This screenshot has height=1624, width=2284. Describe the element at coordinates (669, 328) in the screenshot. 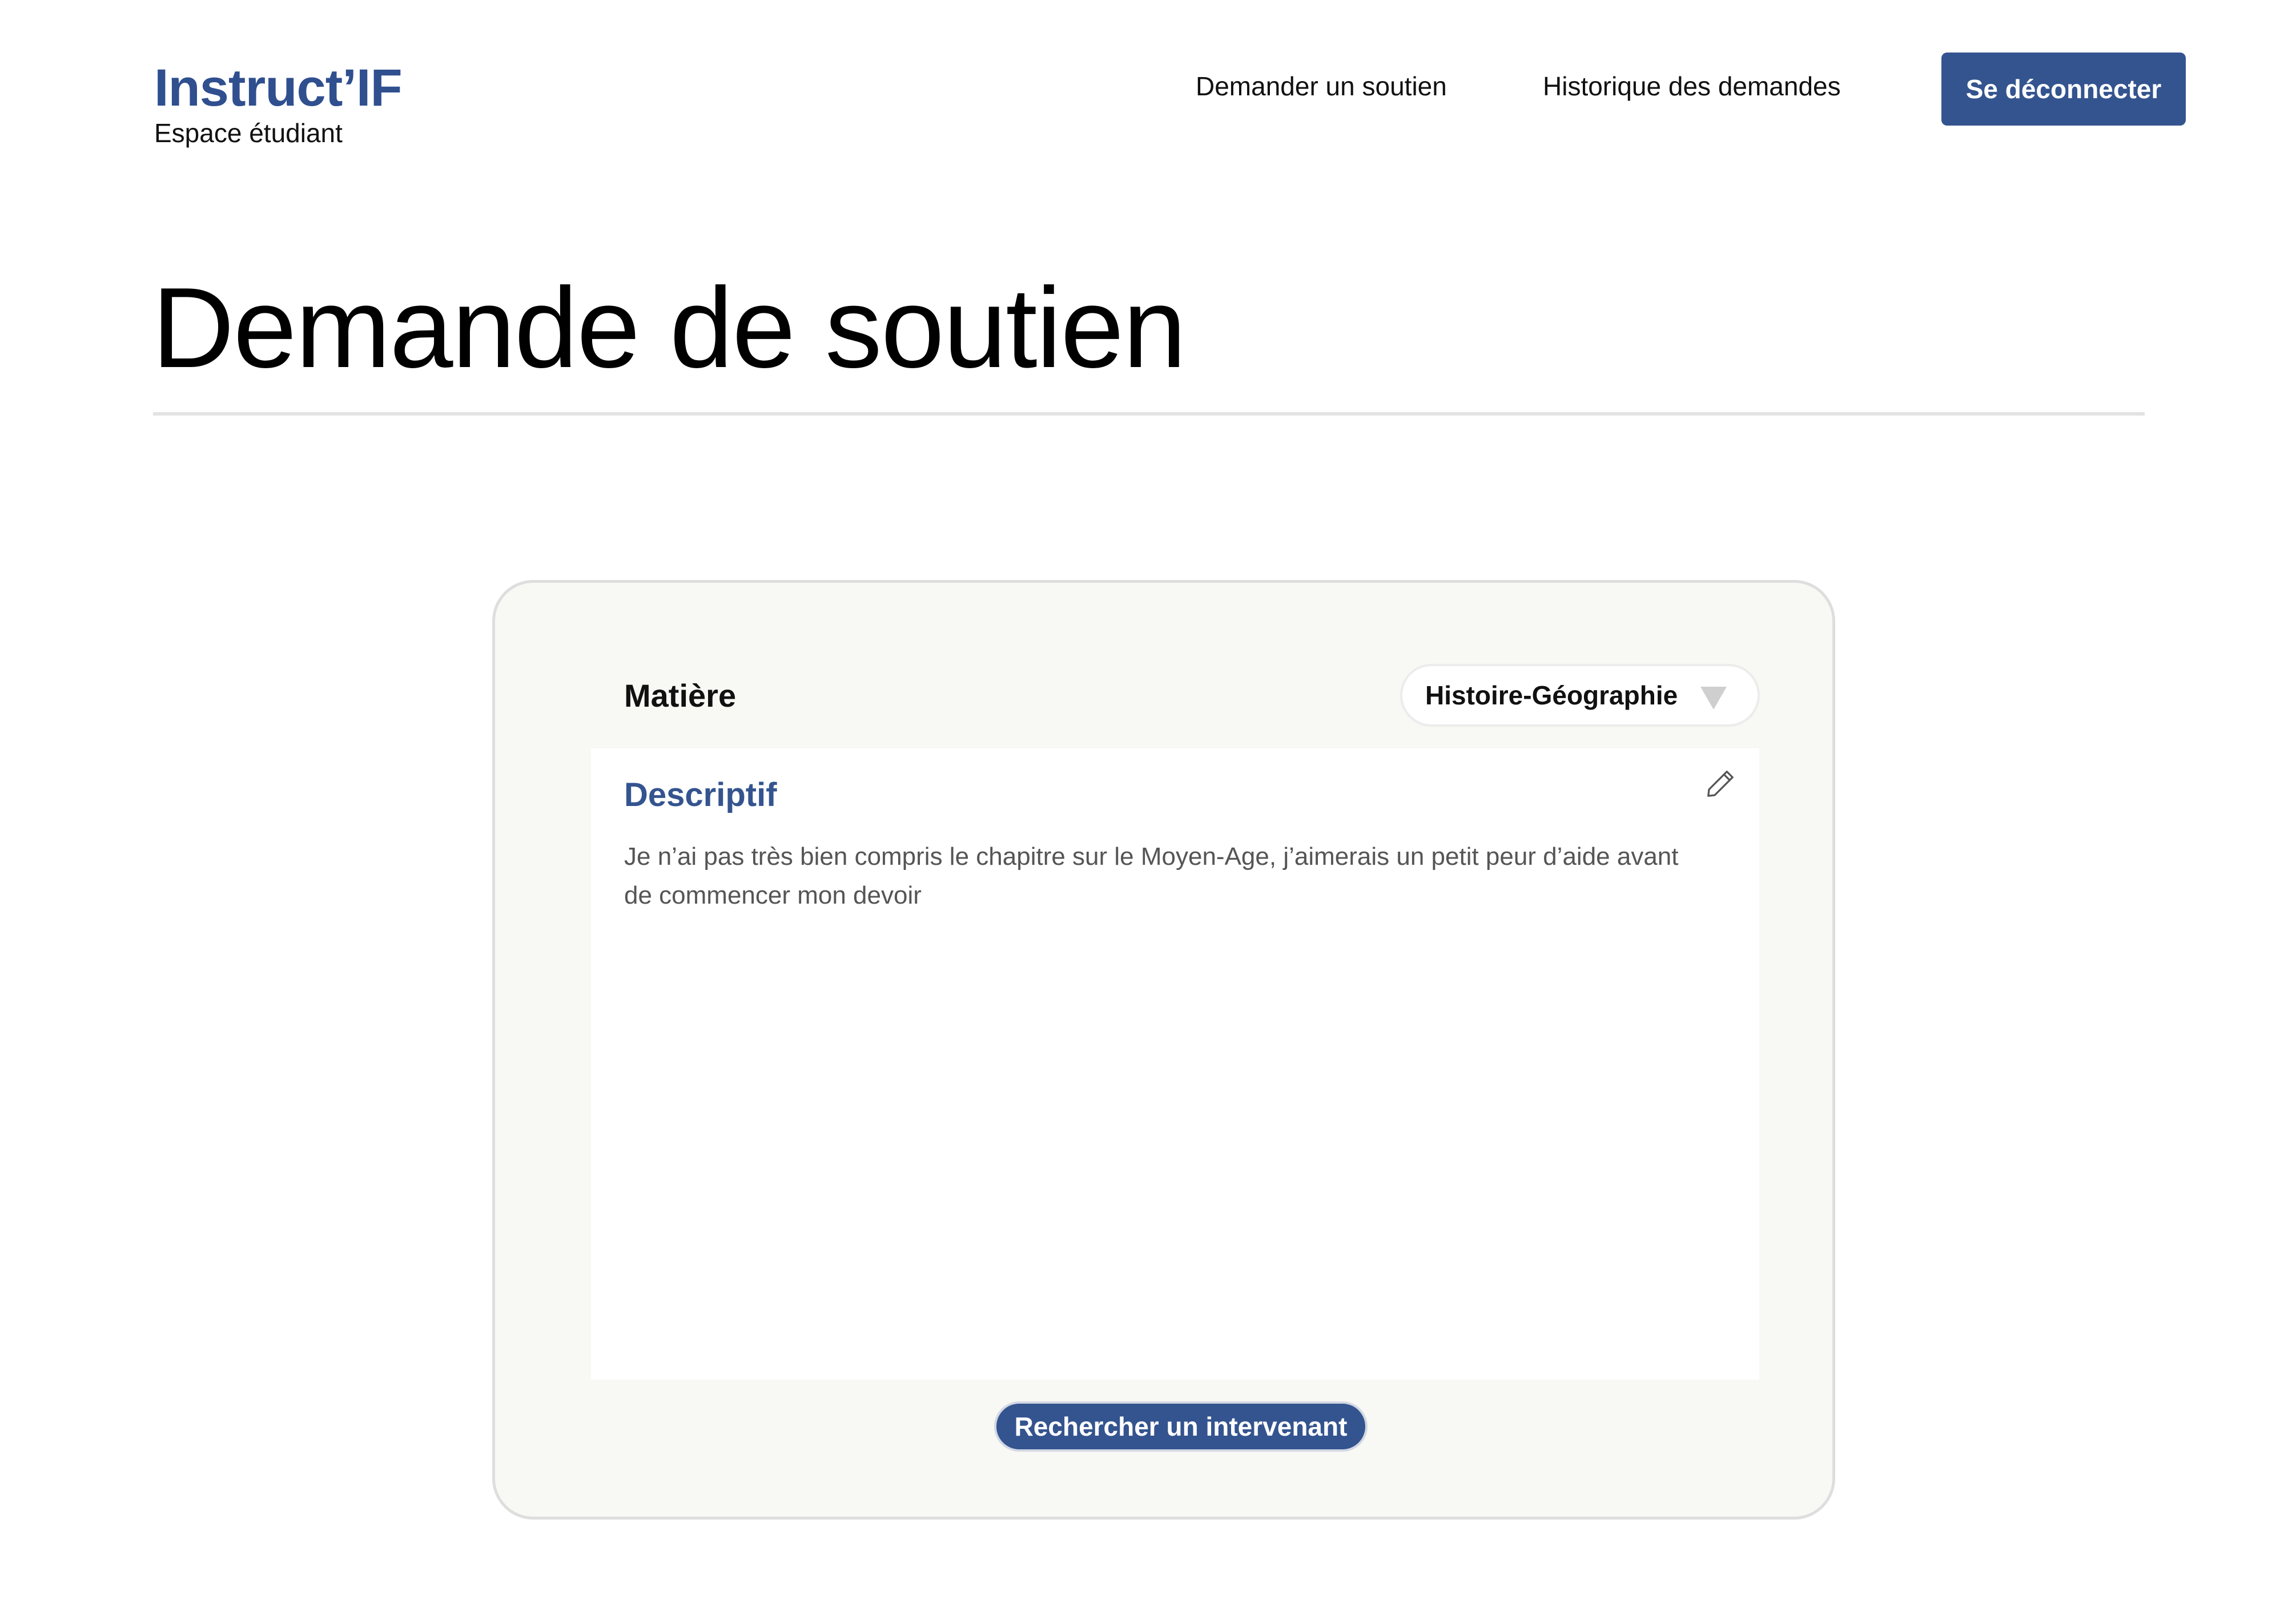

I see `page-title: Demande de soutien` at that location.